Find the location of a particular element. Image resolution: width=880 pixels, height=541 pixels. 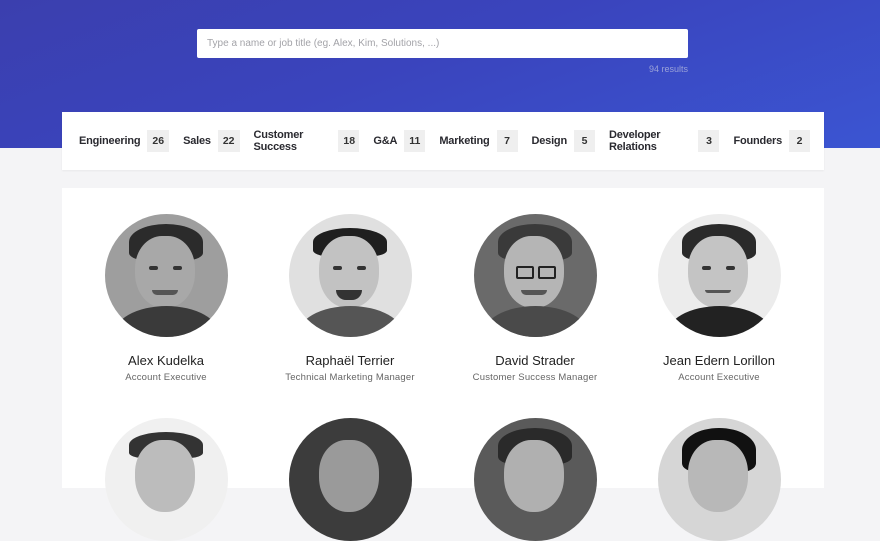

person-card: Jean Edern Lorillon Account Executive is located at coordinates (719, 298).